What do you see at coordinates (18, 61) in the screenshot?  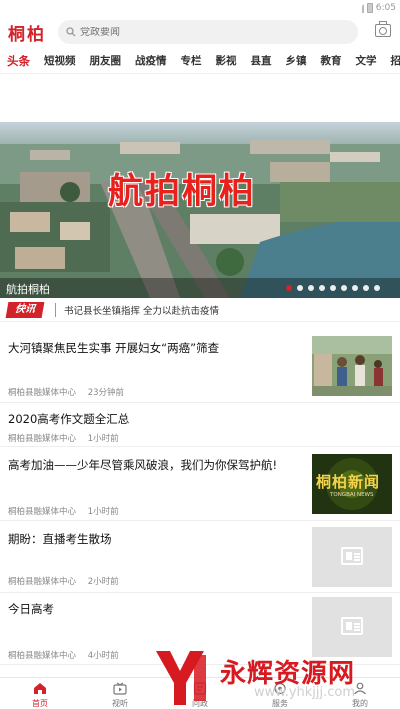 I see `tab-headlines: 头条` at bounding box center [18, 61].